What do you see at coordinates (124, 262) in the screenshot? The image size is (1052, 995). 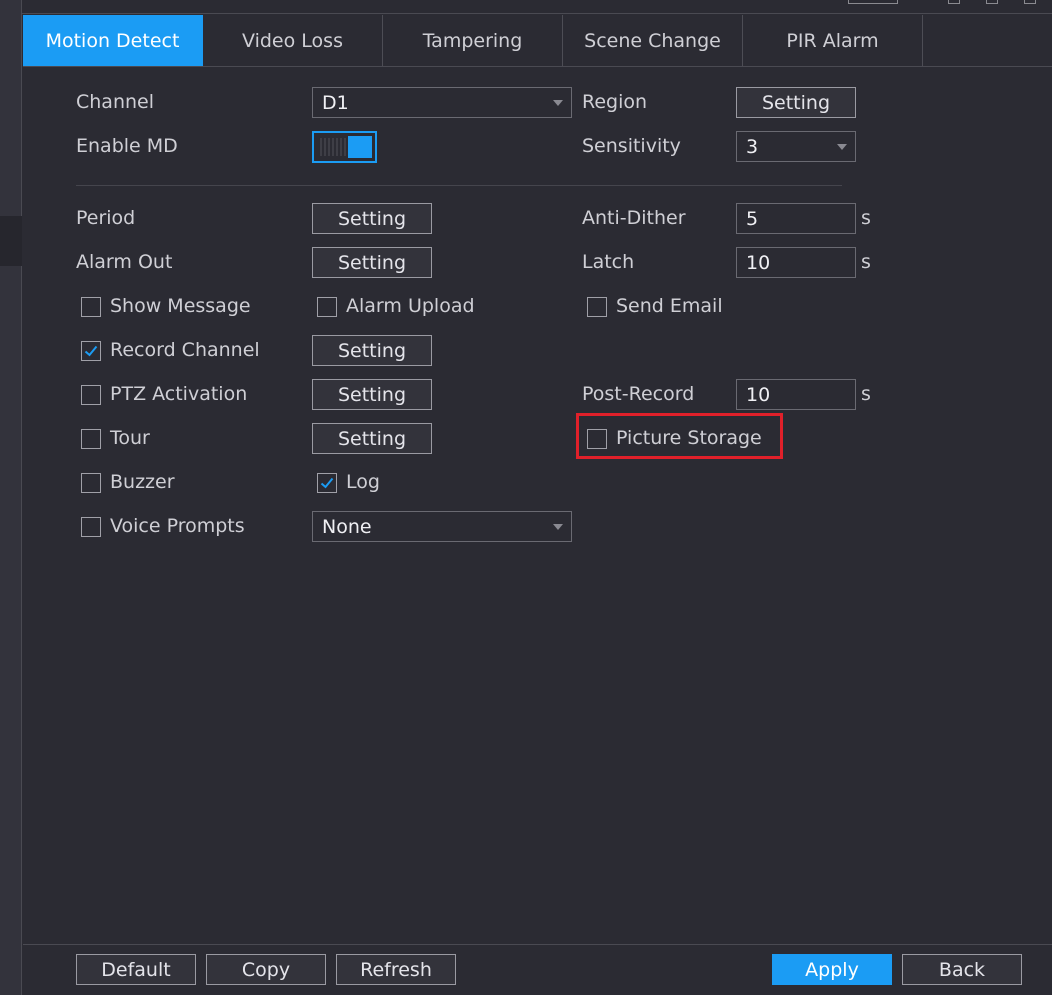 I see `alarm-out-label: Alarm Out` at bounding box center [124, 262].